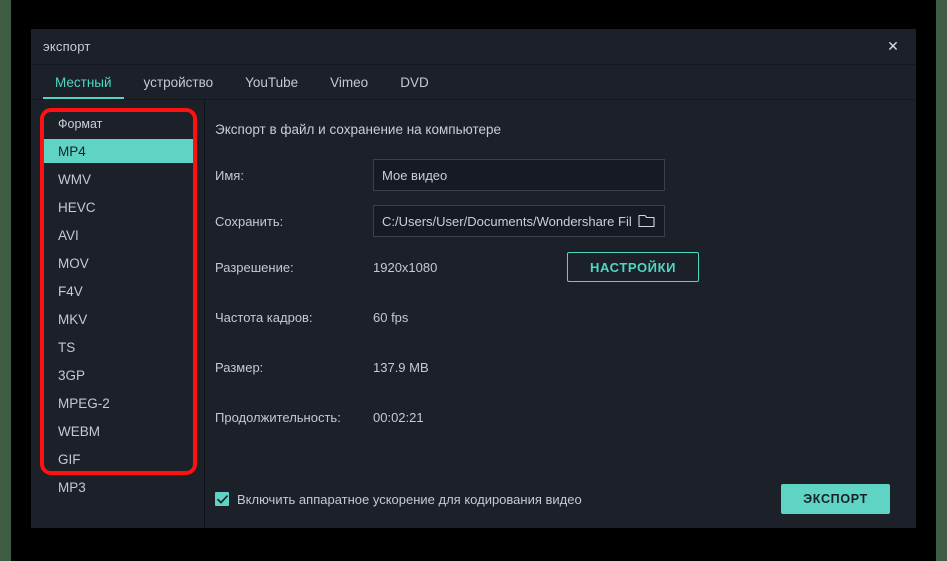 This screenshot has height=561, width=947. I want to click on format-item-3gp: 3GP, so click(118, 375).